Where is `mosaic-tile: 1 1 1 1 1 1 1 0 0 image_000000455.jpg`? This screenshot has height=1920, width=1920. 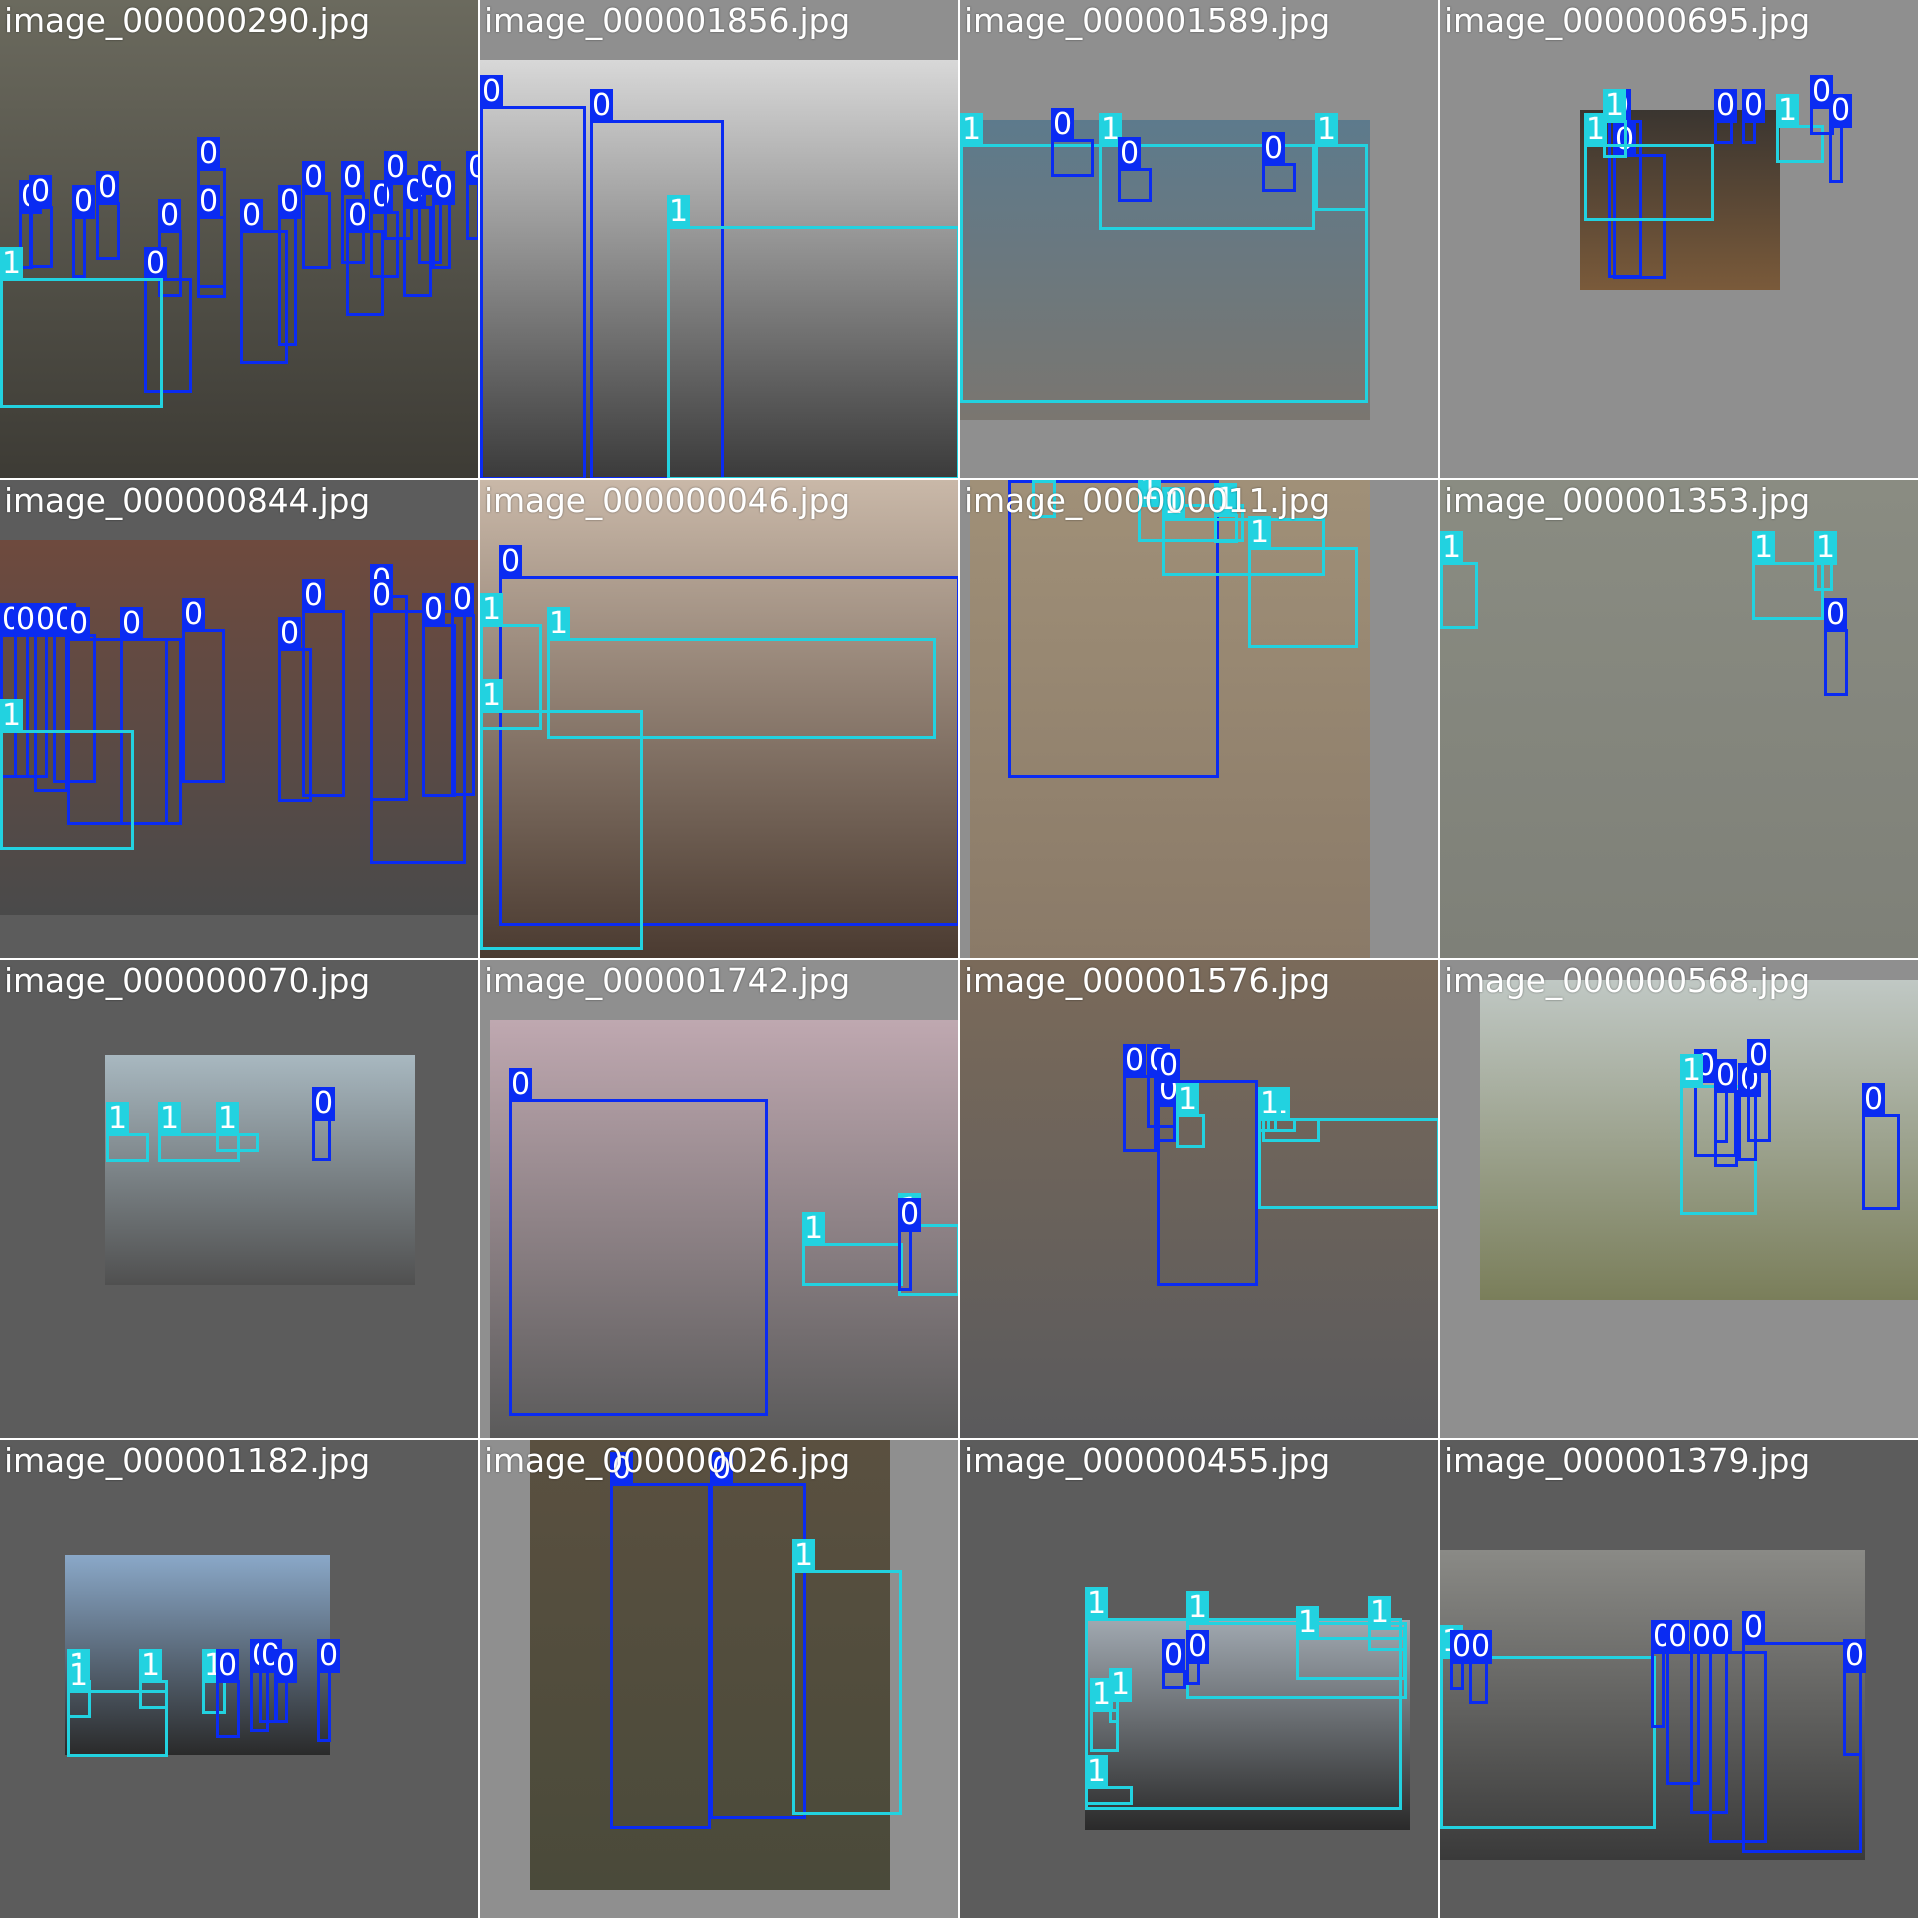
mosaic-tile: 1 1 1 1 1 1 1 0 0 image_000000455.jpg is located at coordinates (1200, 1680).